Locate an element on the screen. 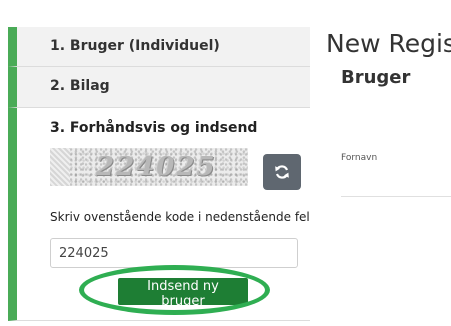  captcha-image: 224025 is located at coordinates (149, 167).